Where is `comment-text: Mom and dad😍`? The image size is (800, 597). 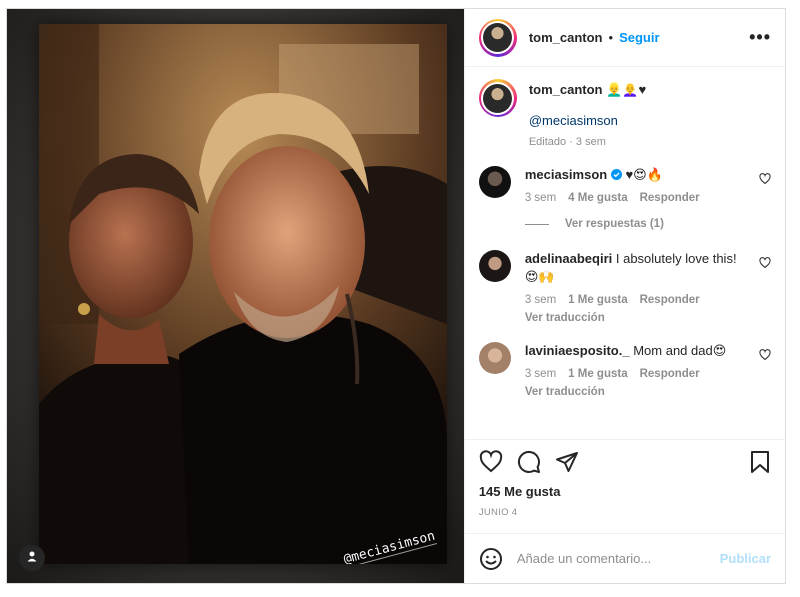
comment-text: Mom and dad😍 is located at coordinates (680, 350).